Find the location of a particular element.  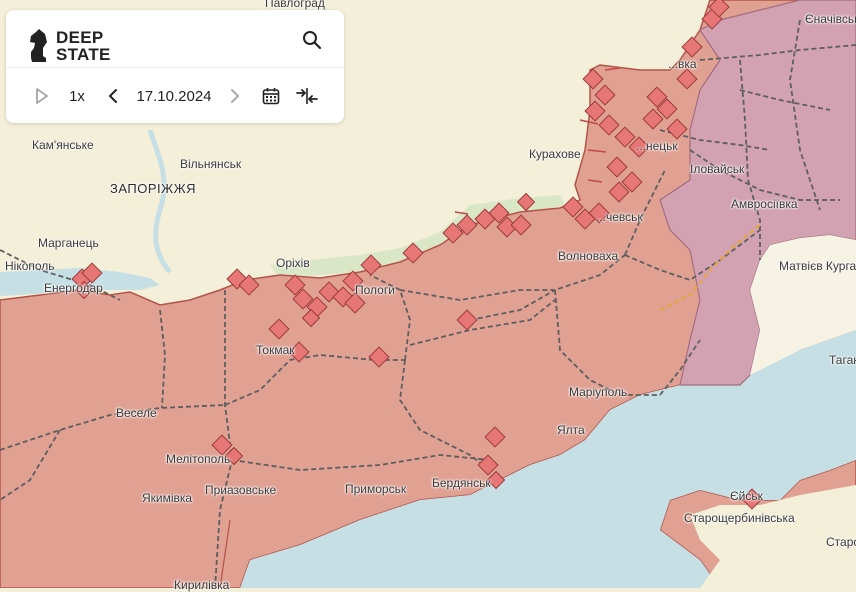

search-button is located at coordinates (312, 40).